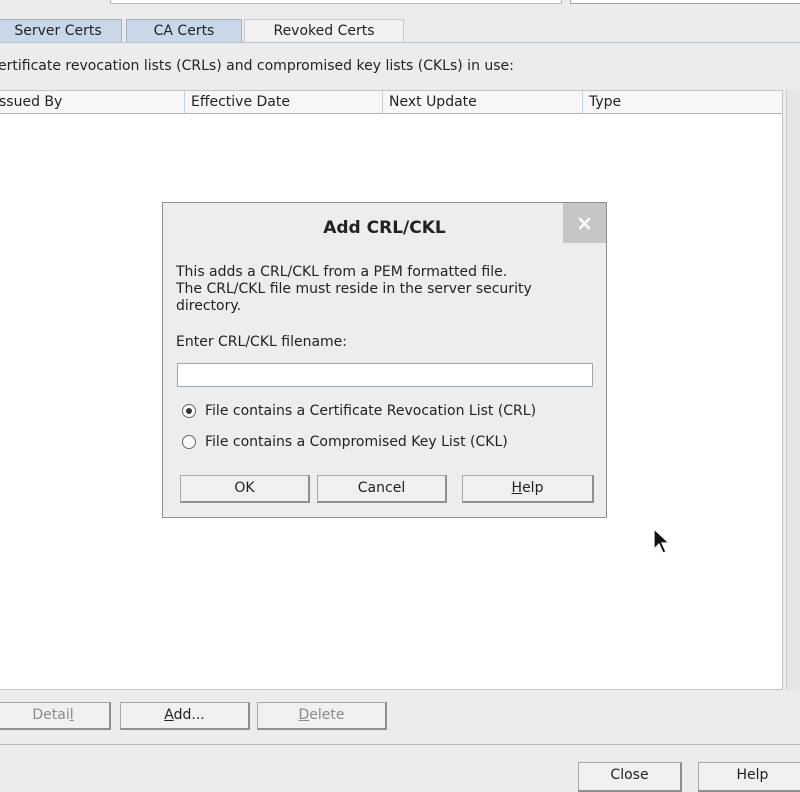  I want to click on tab-divider, so click(400, 42).